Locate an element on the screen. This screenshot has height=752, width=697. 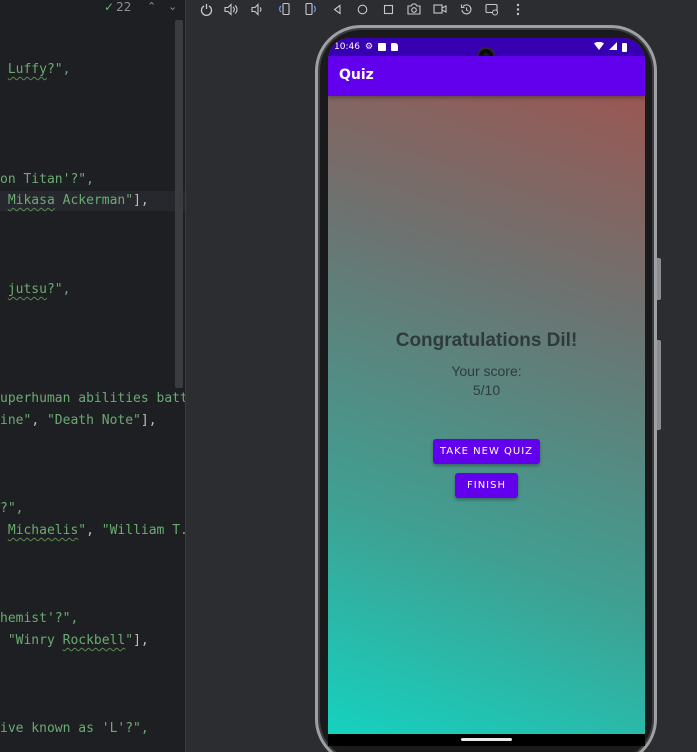
status-time: 10:46 is located at coordinates (347, 47).